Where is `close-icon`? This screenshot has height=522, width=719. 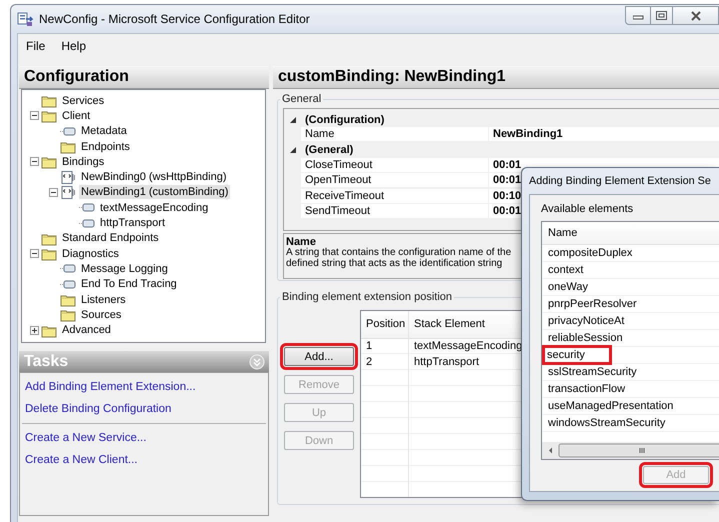
close-icon is located at coordinates (695, 15).